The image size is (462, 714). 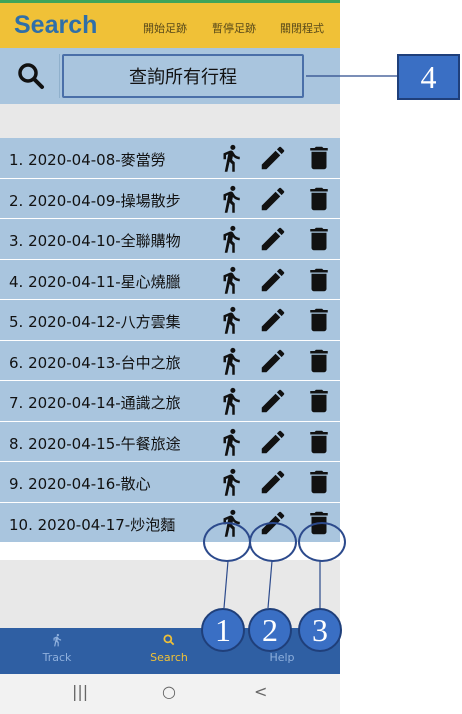 What do you see at coordinates (302, 28) in the screenshot?
I see `menu-close-app: 關閉程式` at bounding box center [302, 28].